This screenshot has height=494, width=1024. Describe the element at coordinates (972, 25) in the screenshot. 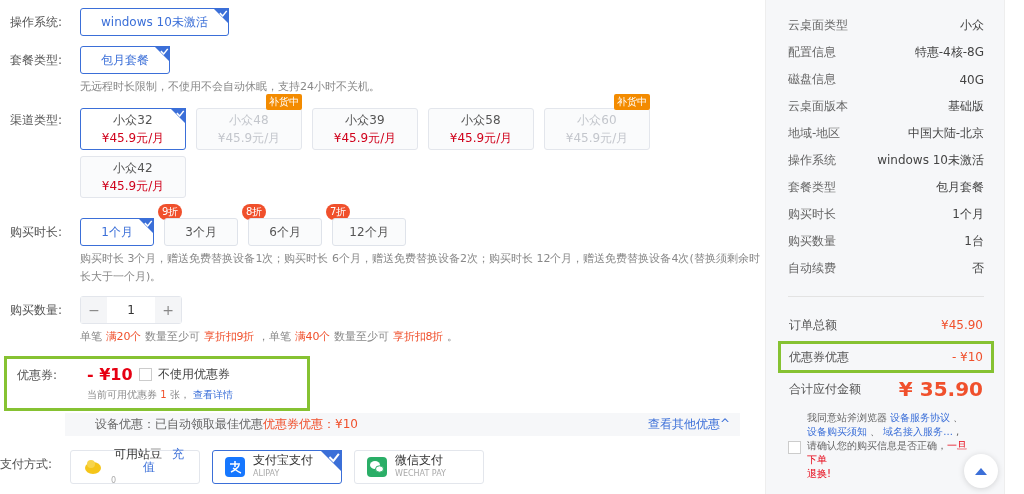

I see `summary-value: 小众` at that location.